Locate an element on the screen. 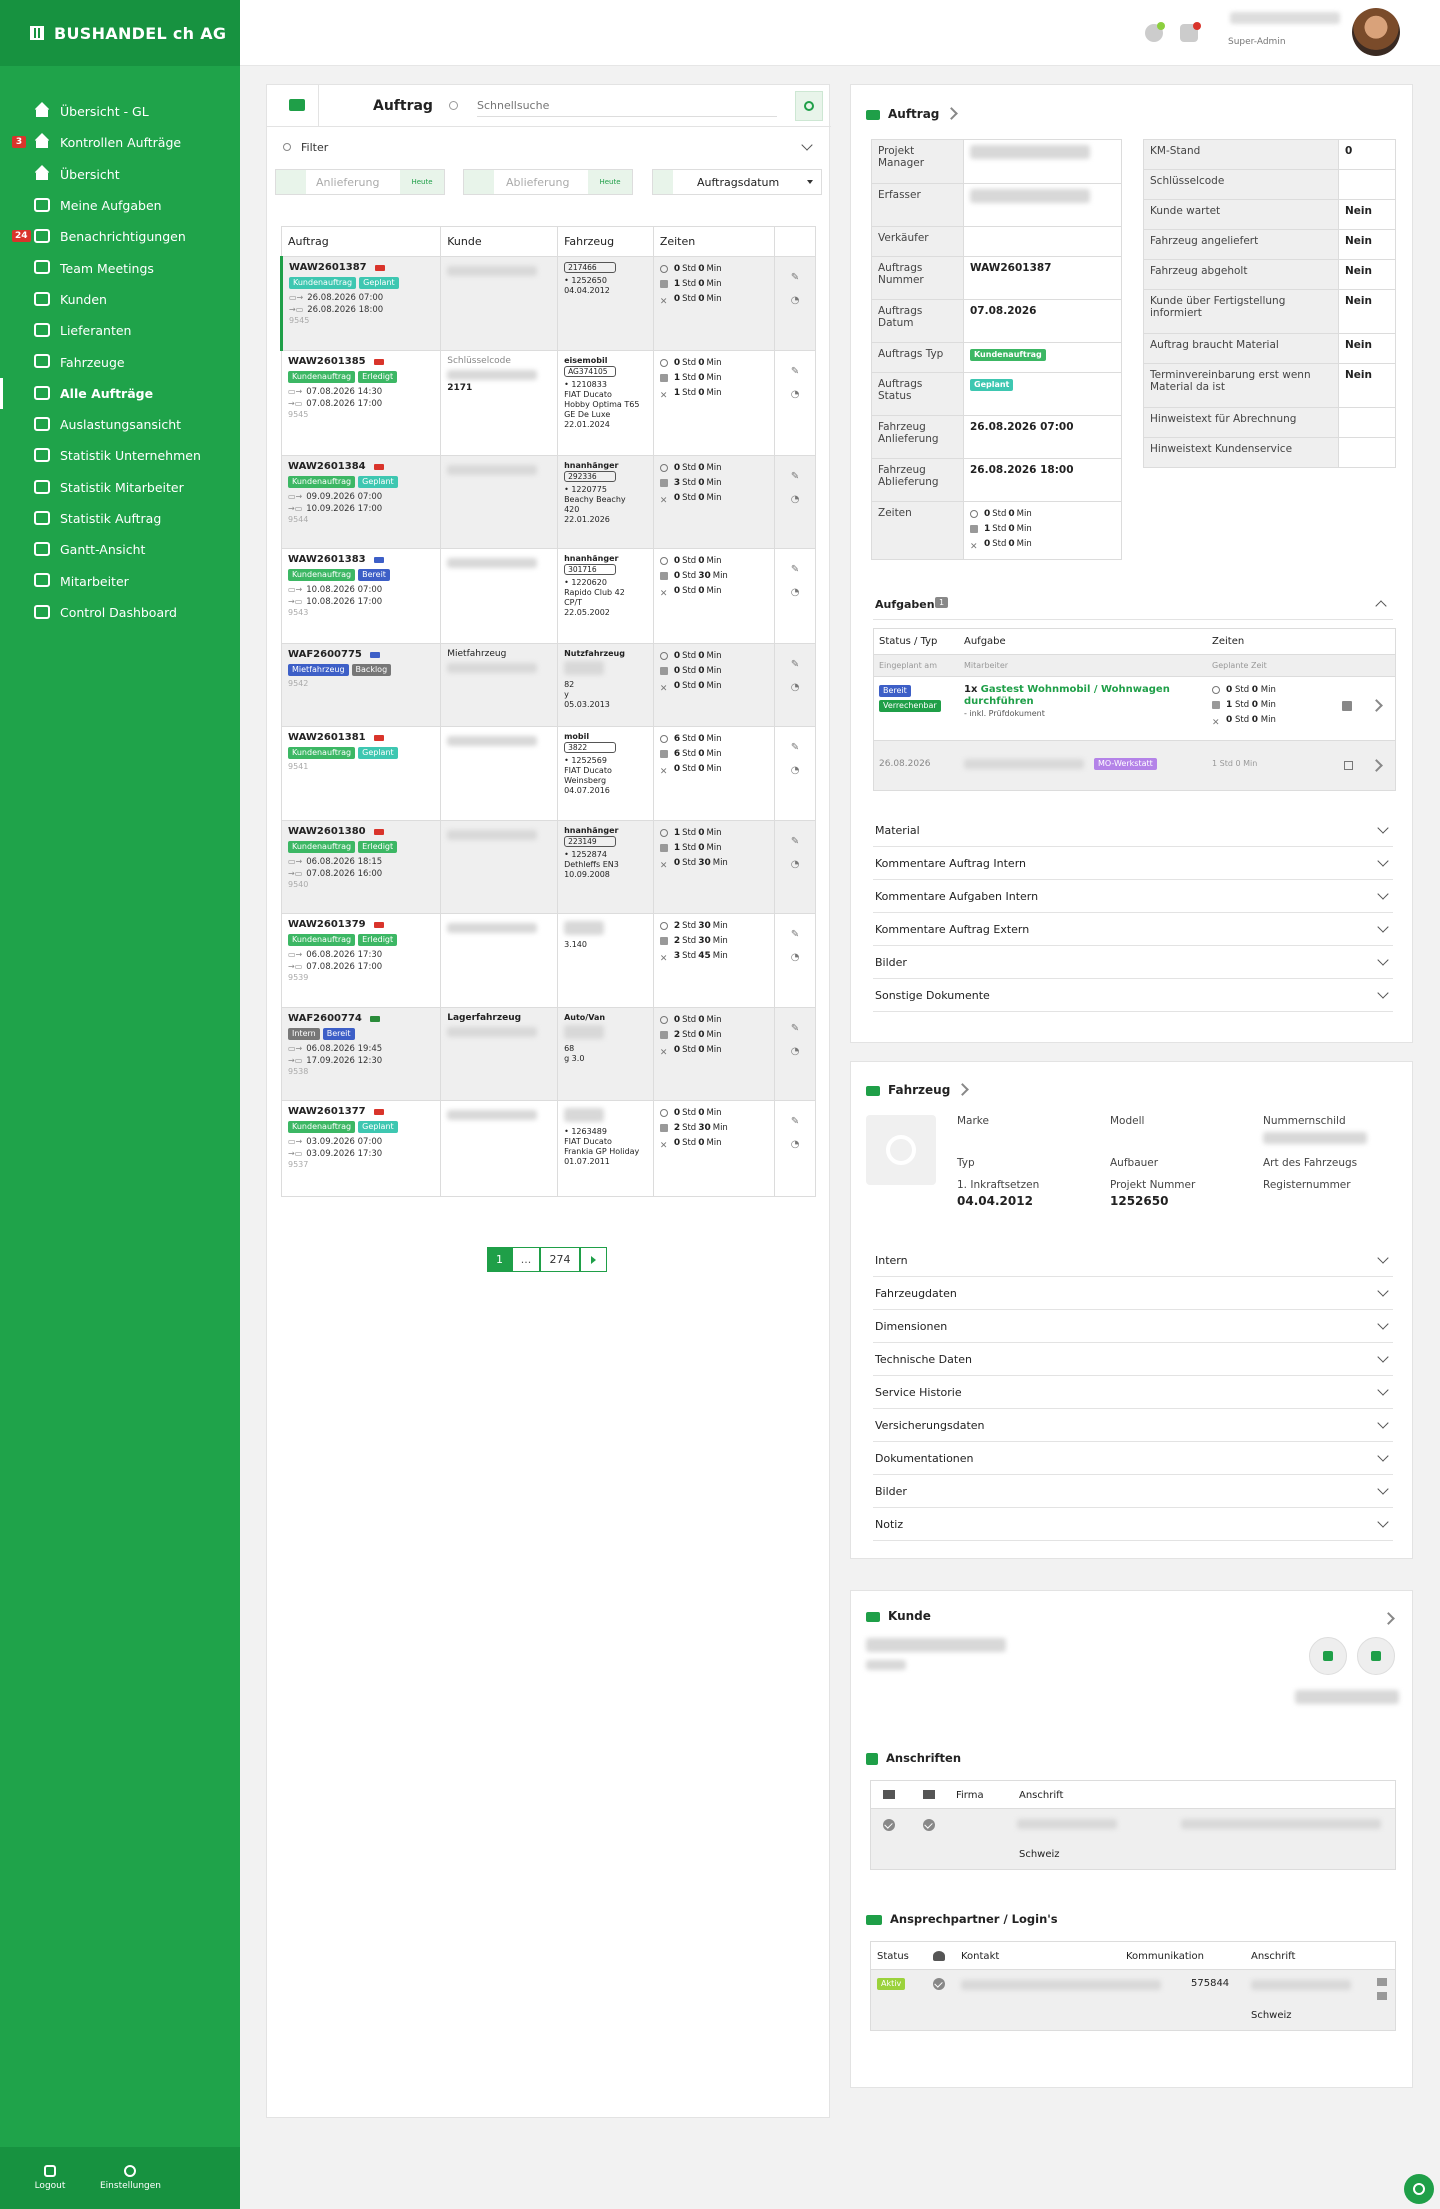 The height and width of the screenshot is (2209, 1440). sidebar-item-15: Mitarbeiter is located at coordinates (120, 580).